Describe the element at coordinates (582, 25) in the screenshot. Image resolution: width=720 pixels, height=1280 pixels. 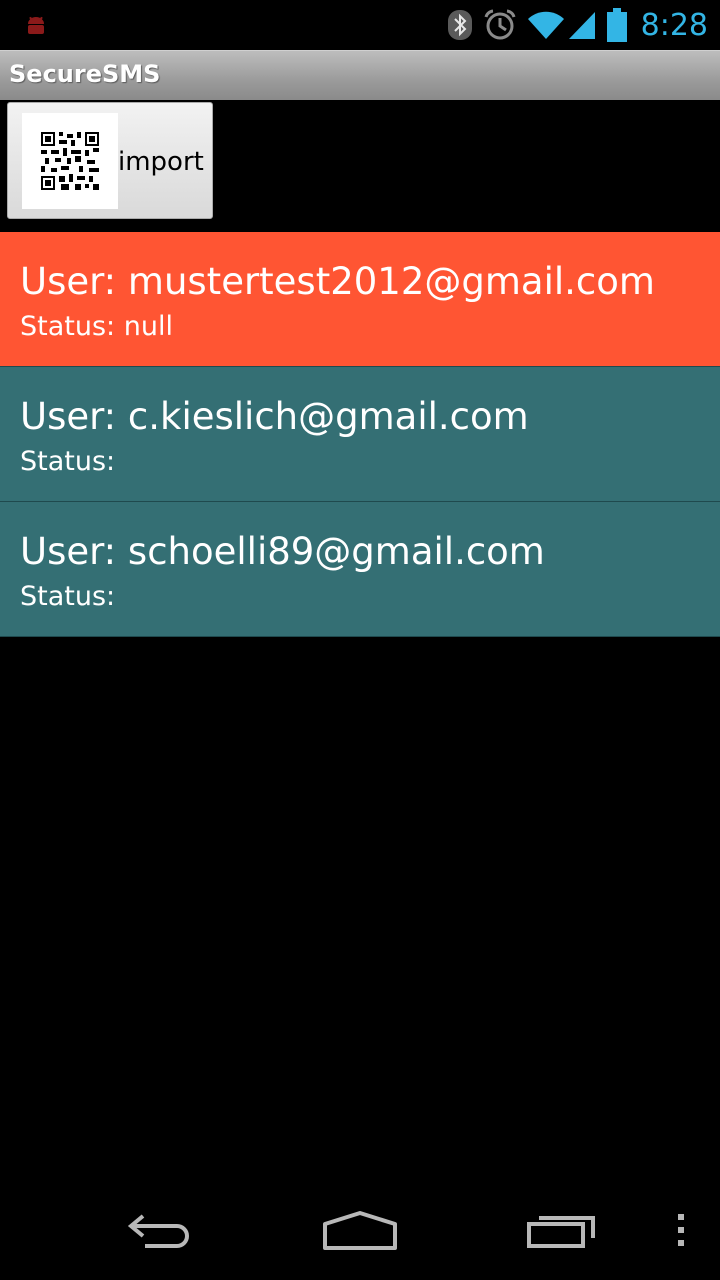
I see `signal-icon` at that location.